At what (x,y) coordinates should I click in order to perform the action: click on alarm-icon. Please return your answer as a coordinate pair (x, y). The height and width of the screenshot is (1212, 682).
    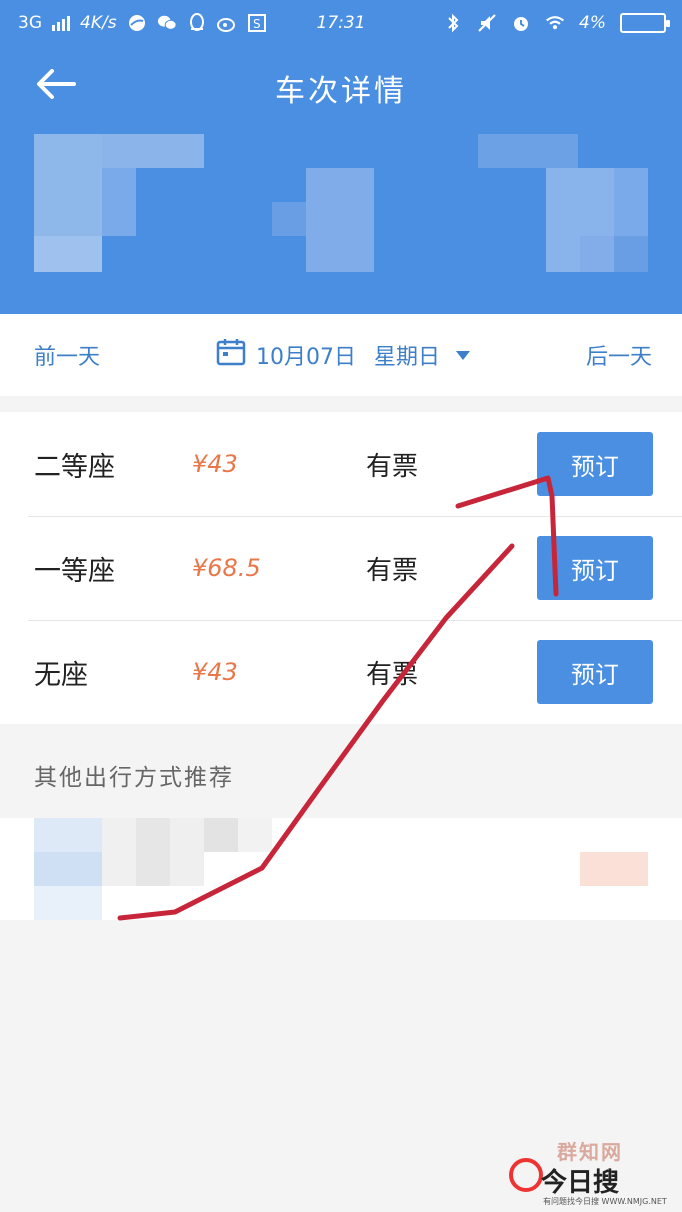
    Looking at the image, I should click on (521, 23).